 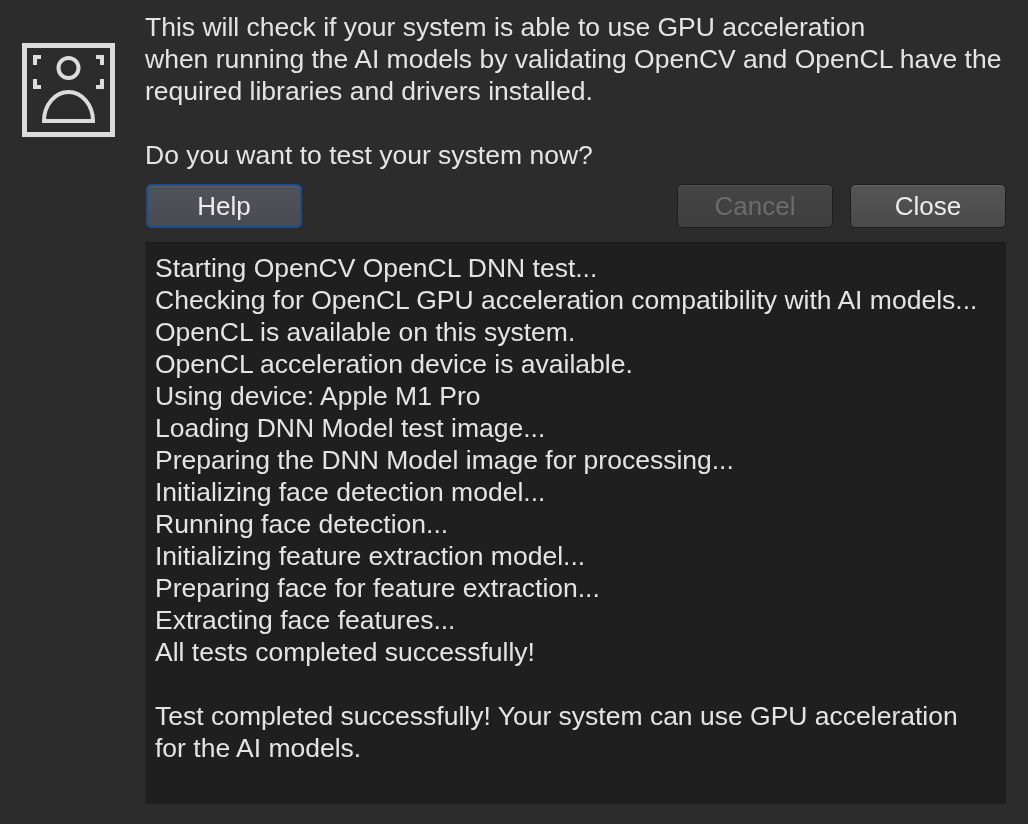 I want to click on help-button: Help, so click(x=224, y=206).